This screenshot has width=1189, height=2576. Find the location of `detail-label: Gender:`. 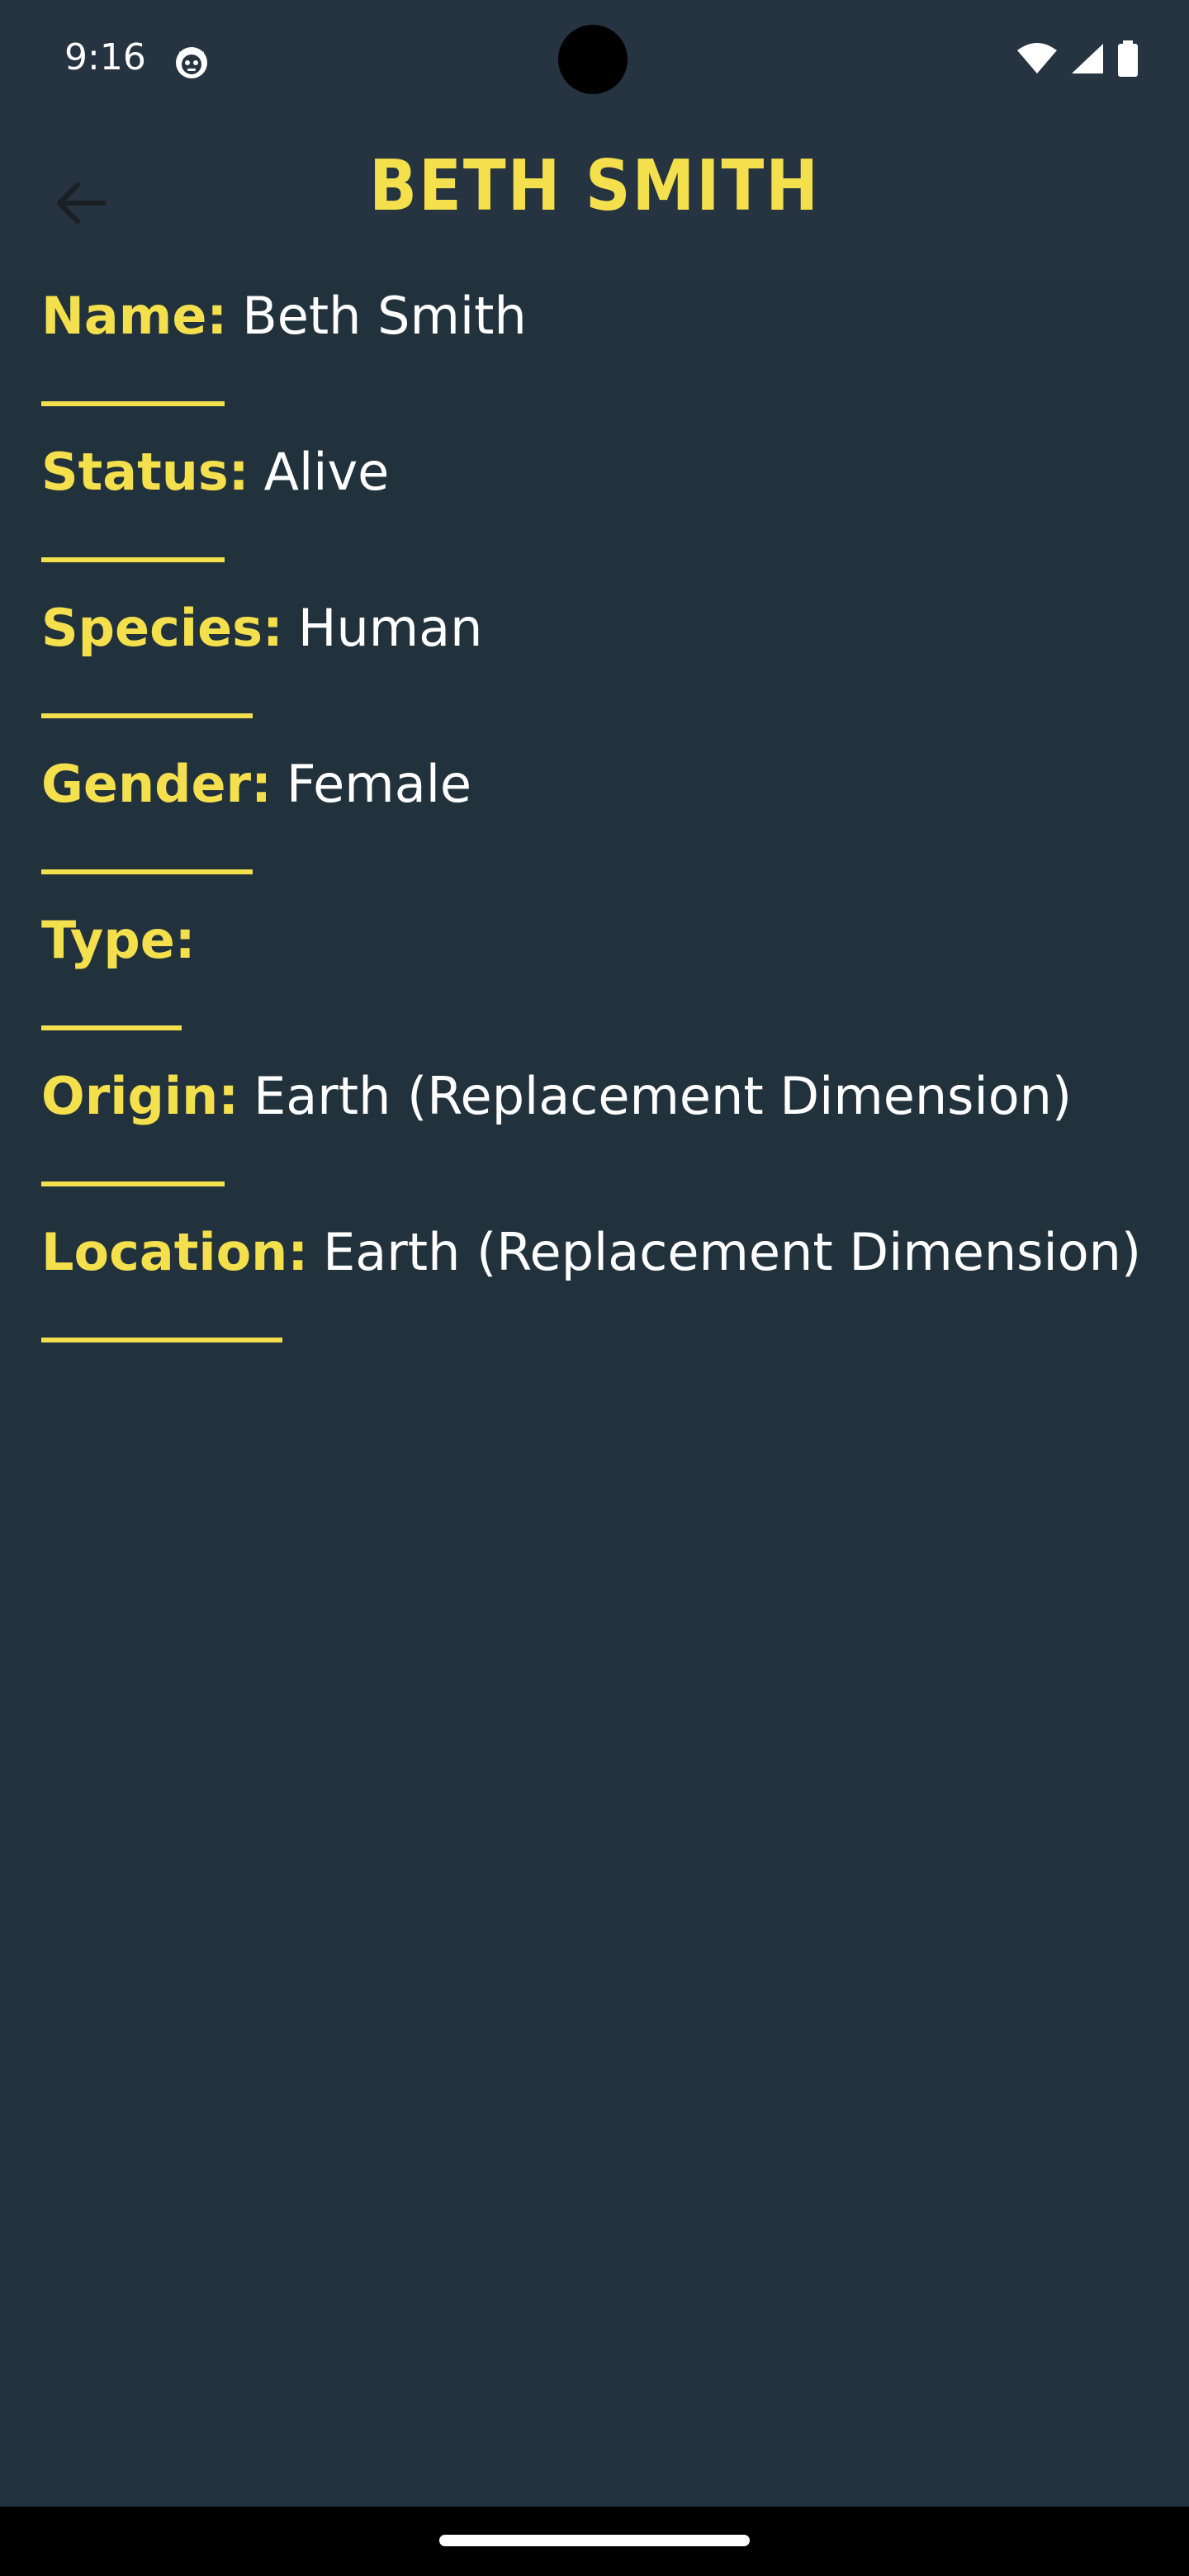

detail-label: Gender: is located at coordinates (156, 784).